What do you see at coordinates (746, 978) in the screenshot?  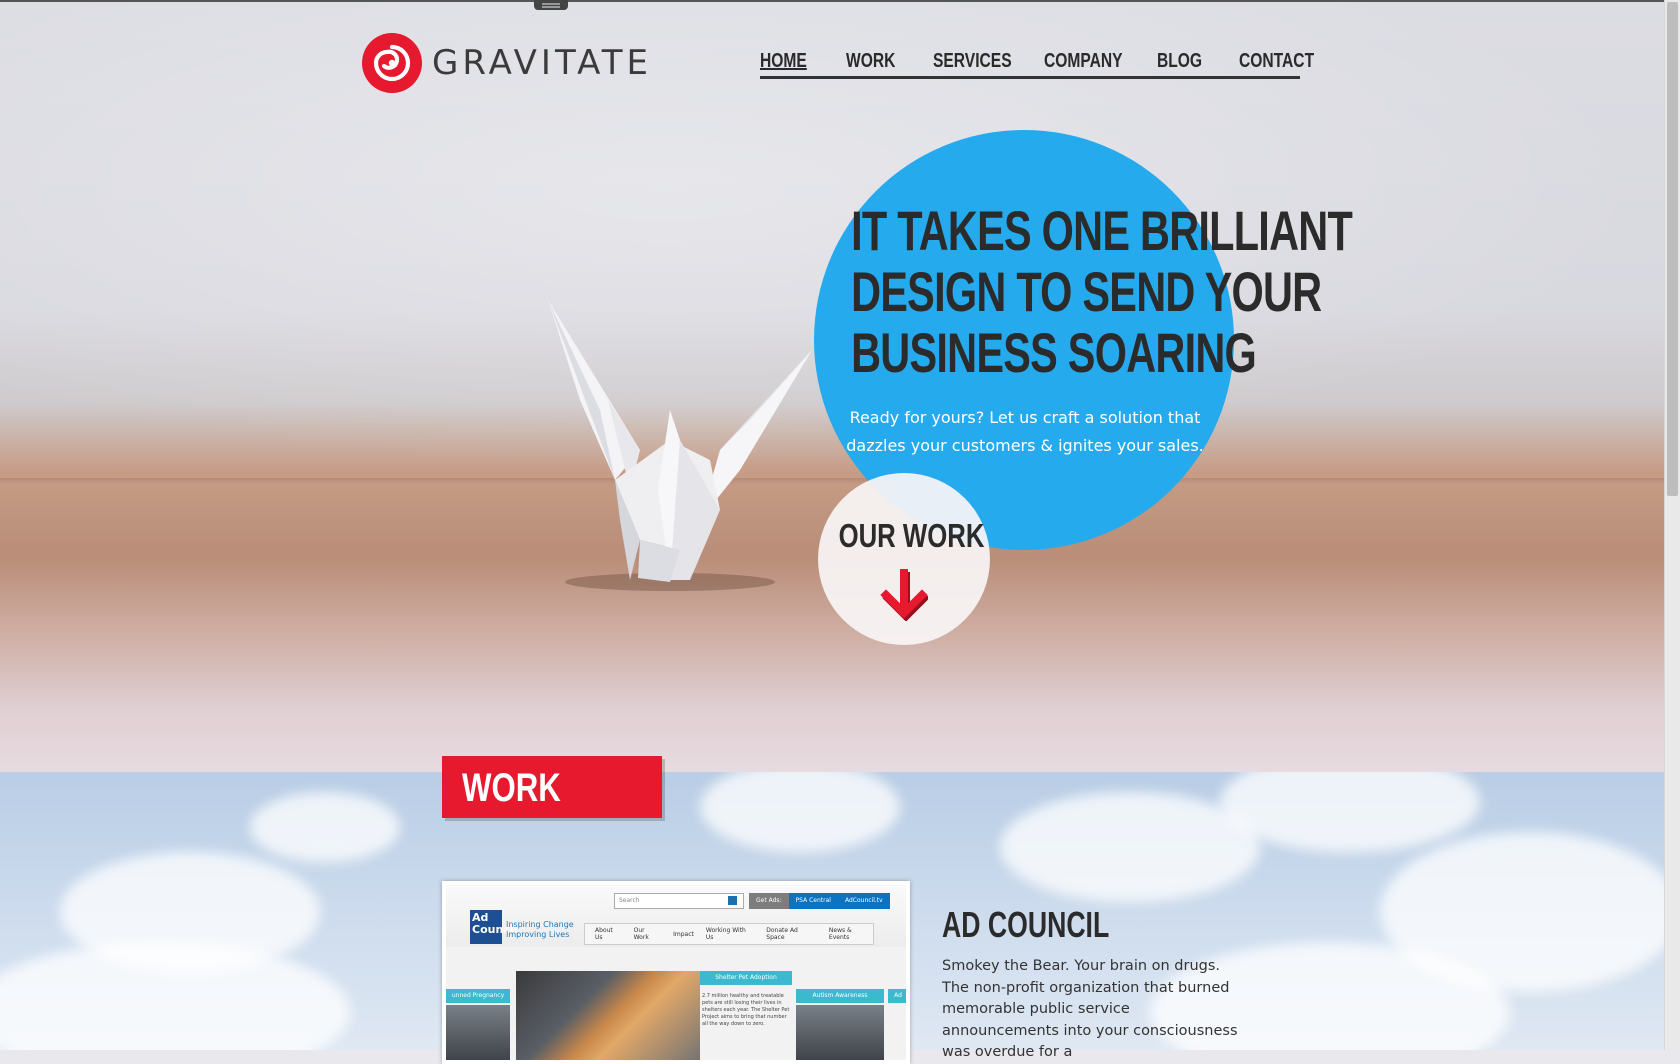 I see `preview-panel-label: Shelter Pet Adoption` at bounding box center [746, 978].